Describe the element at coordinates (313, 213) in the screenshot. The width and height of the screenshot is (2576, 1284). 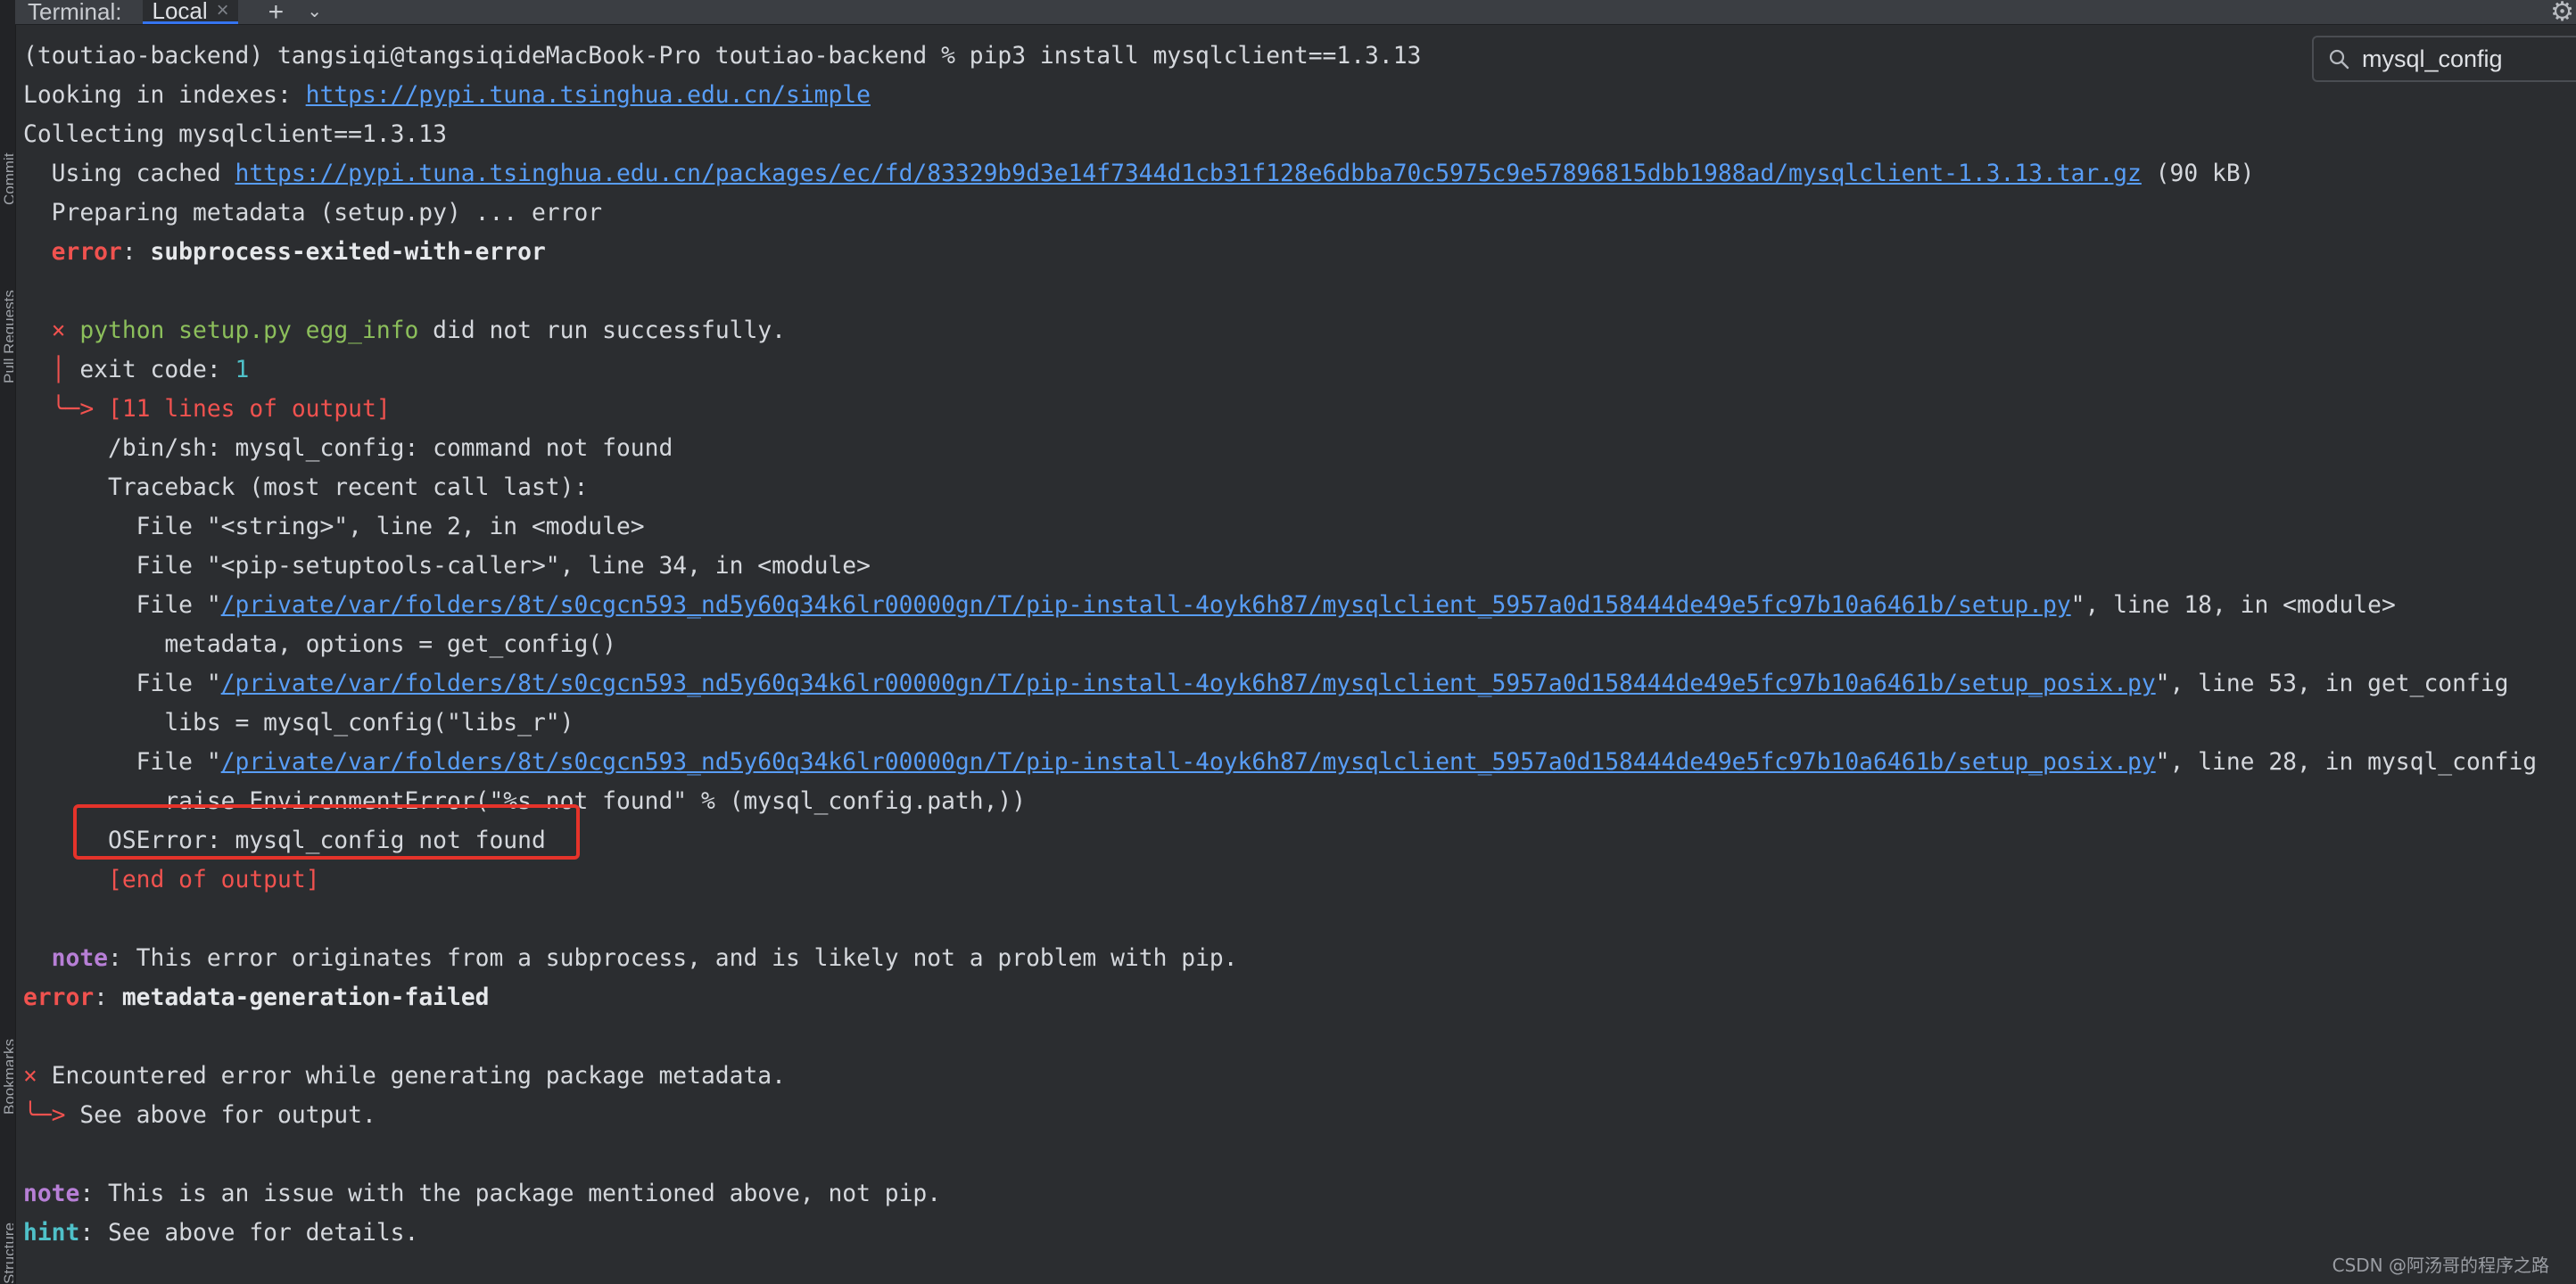
I see `terminal-text: Preparing metadata (setup.py) ... error` at that location.